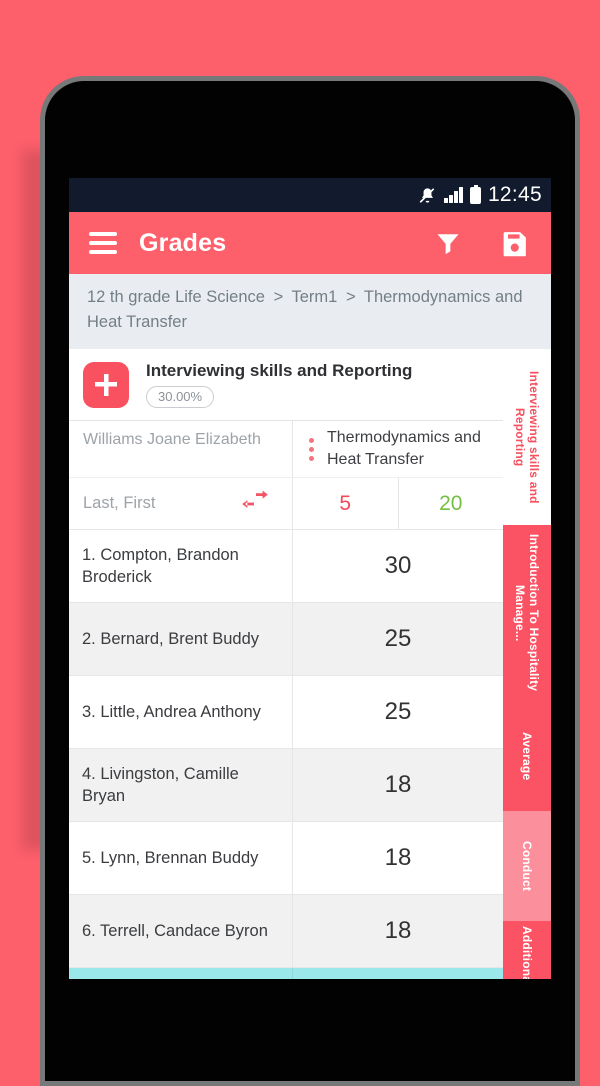 This screenshot has width=600, height=1086. What do you see at coordinates (427, 195) in the screenshot?
I see `bell-muted-icon` at bounding box center [427, 195].